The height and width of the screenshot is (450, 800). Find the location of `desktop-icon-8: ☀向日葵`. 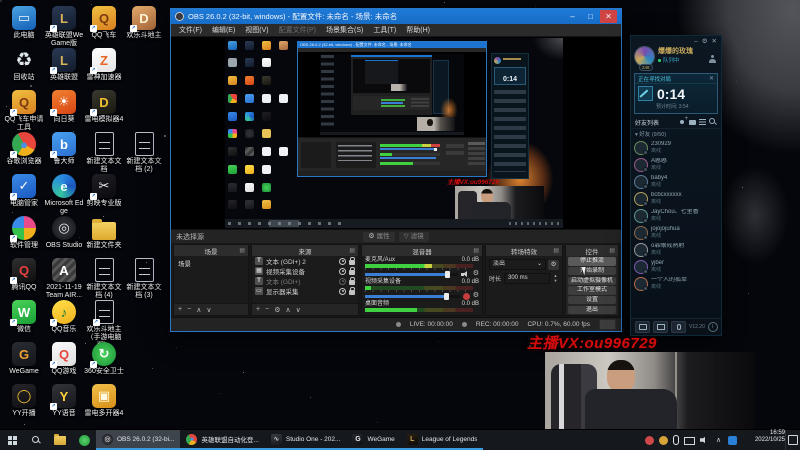

desktop-icon-8: ☀向日葵 is located at coordinates (64, 107).